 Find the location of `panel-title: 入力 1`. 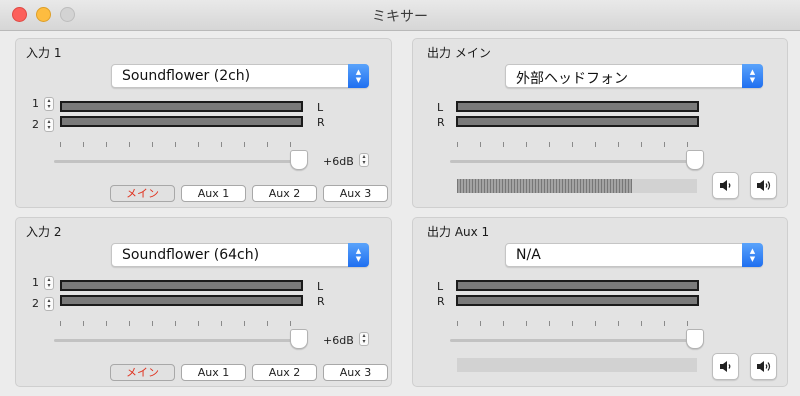

panel-title: 入力 1 is located at coordinates (44, 53).